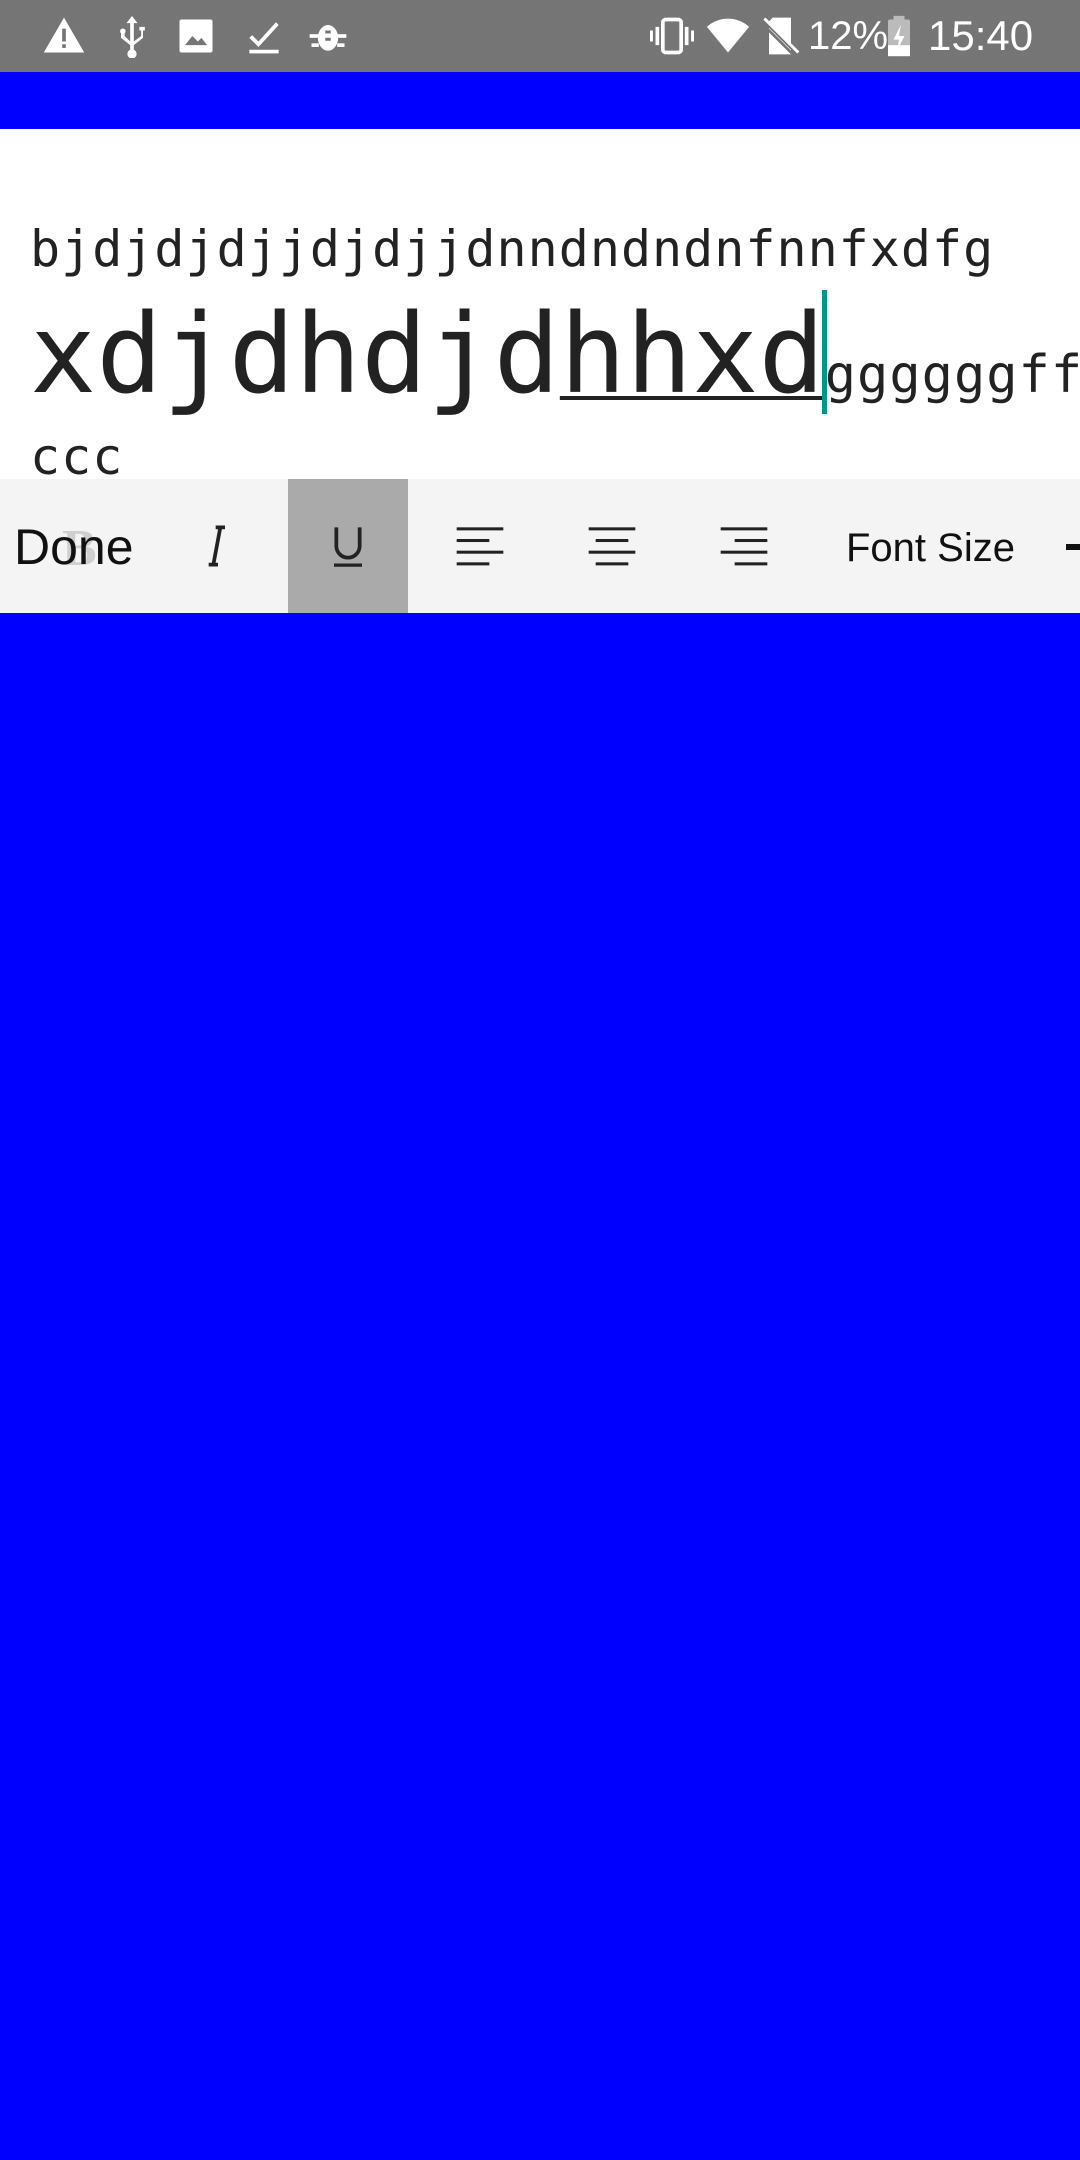 The width and height of the screenshot is (1080, 2160). What do you see at coordinates (672, 36) in the screenshot?
I see `vibrate-icon` at bounding box center [672, 36].